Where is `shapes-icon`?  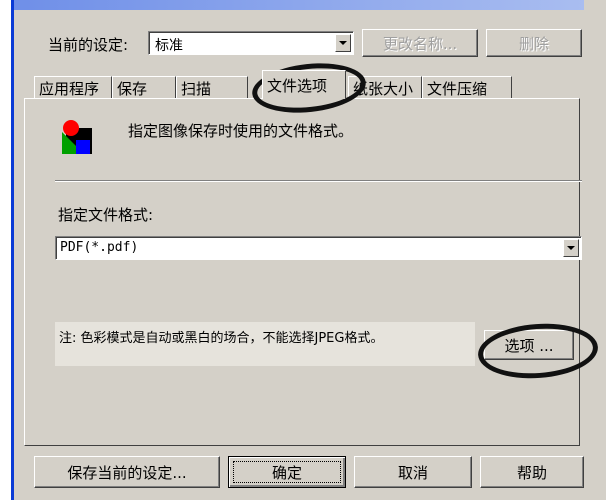 shapes-icon is located at coordinates (77, 137).